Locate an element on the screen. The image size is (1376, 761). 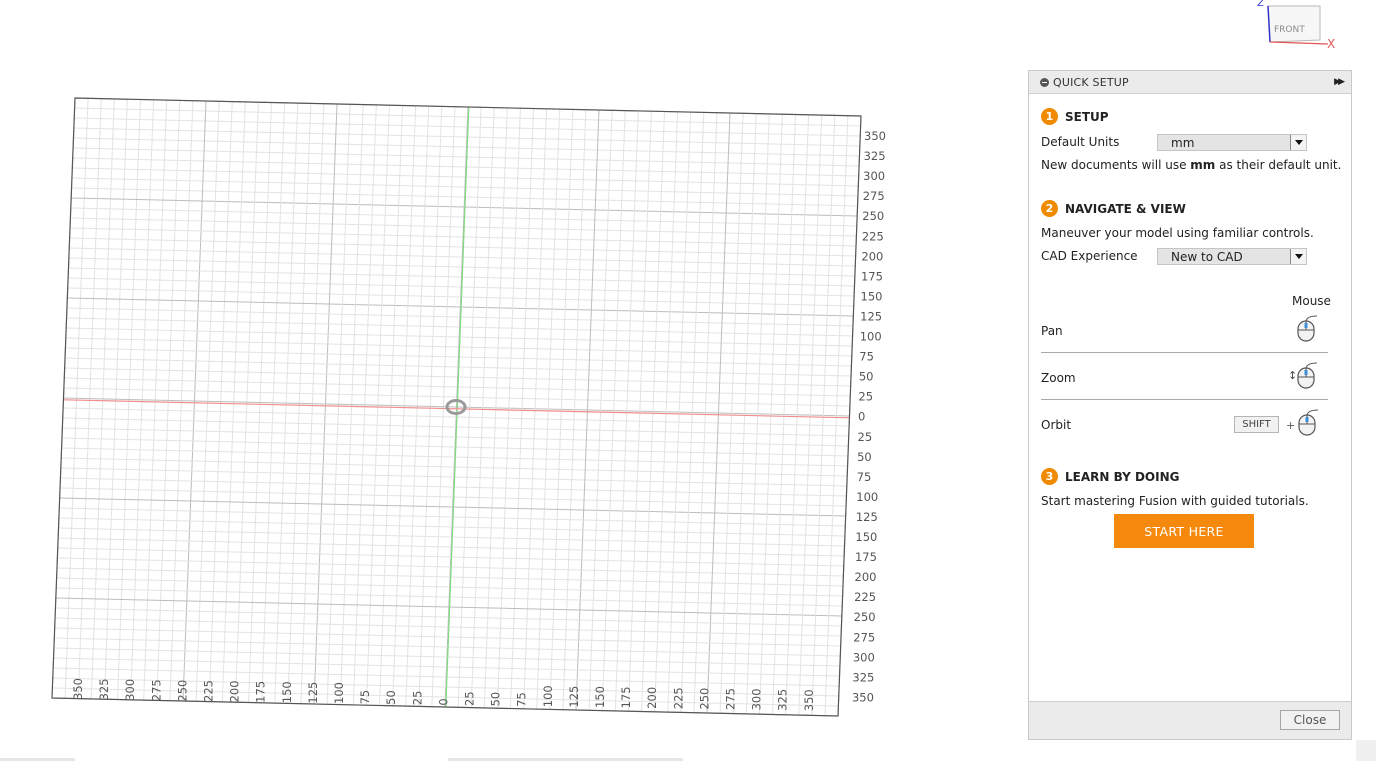
cad-experience-dropdown: New to CAD is located at coordinates (1232, 256).